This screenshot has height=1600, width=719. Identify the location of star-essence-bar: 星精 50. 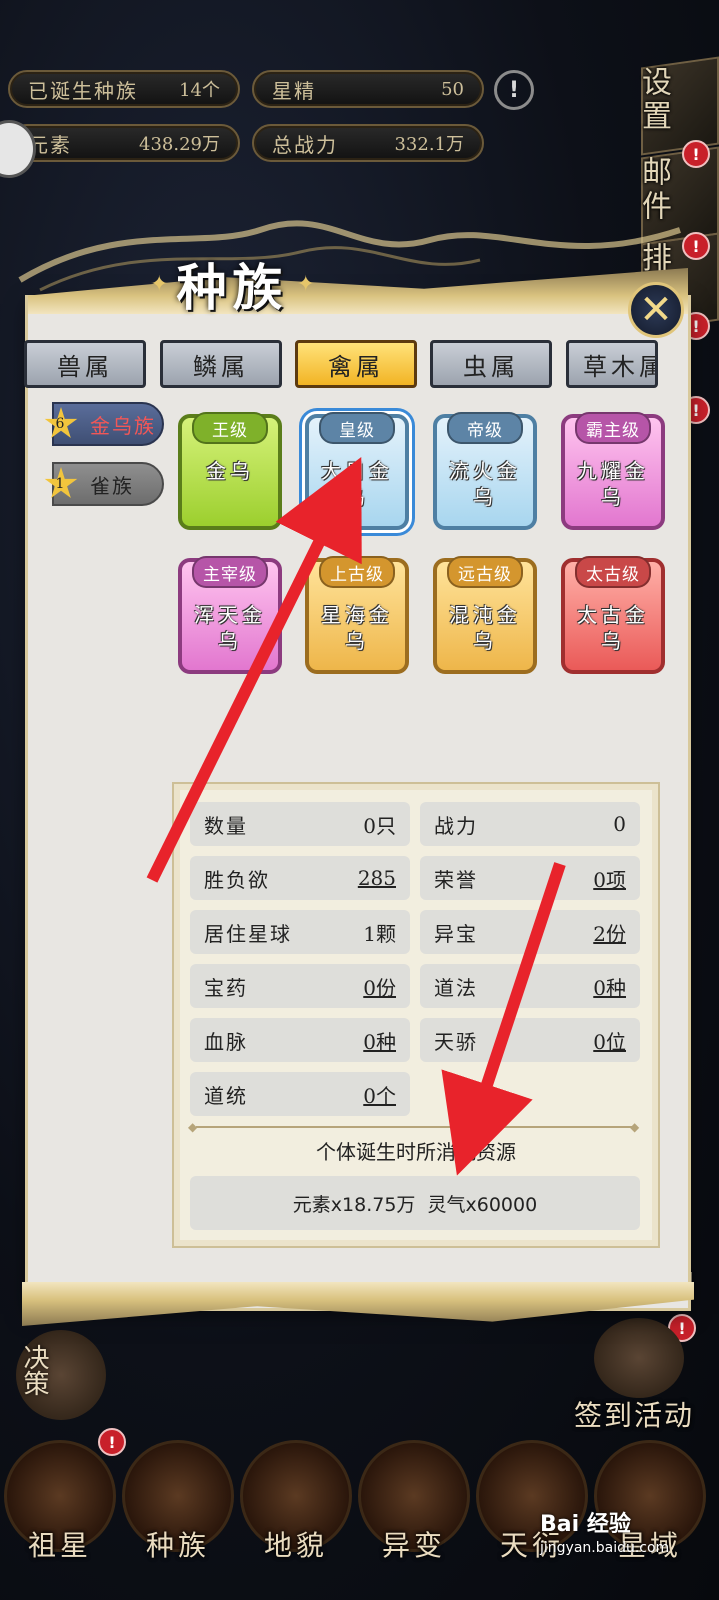
(368, 89).